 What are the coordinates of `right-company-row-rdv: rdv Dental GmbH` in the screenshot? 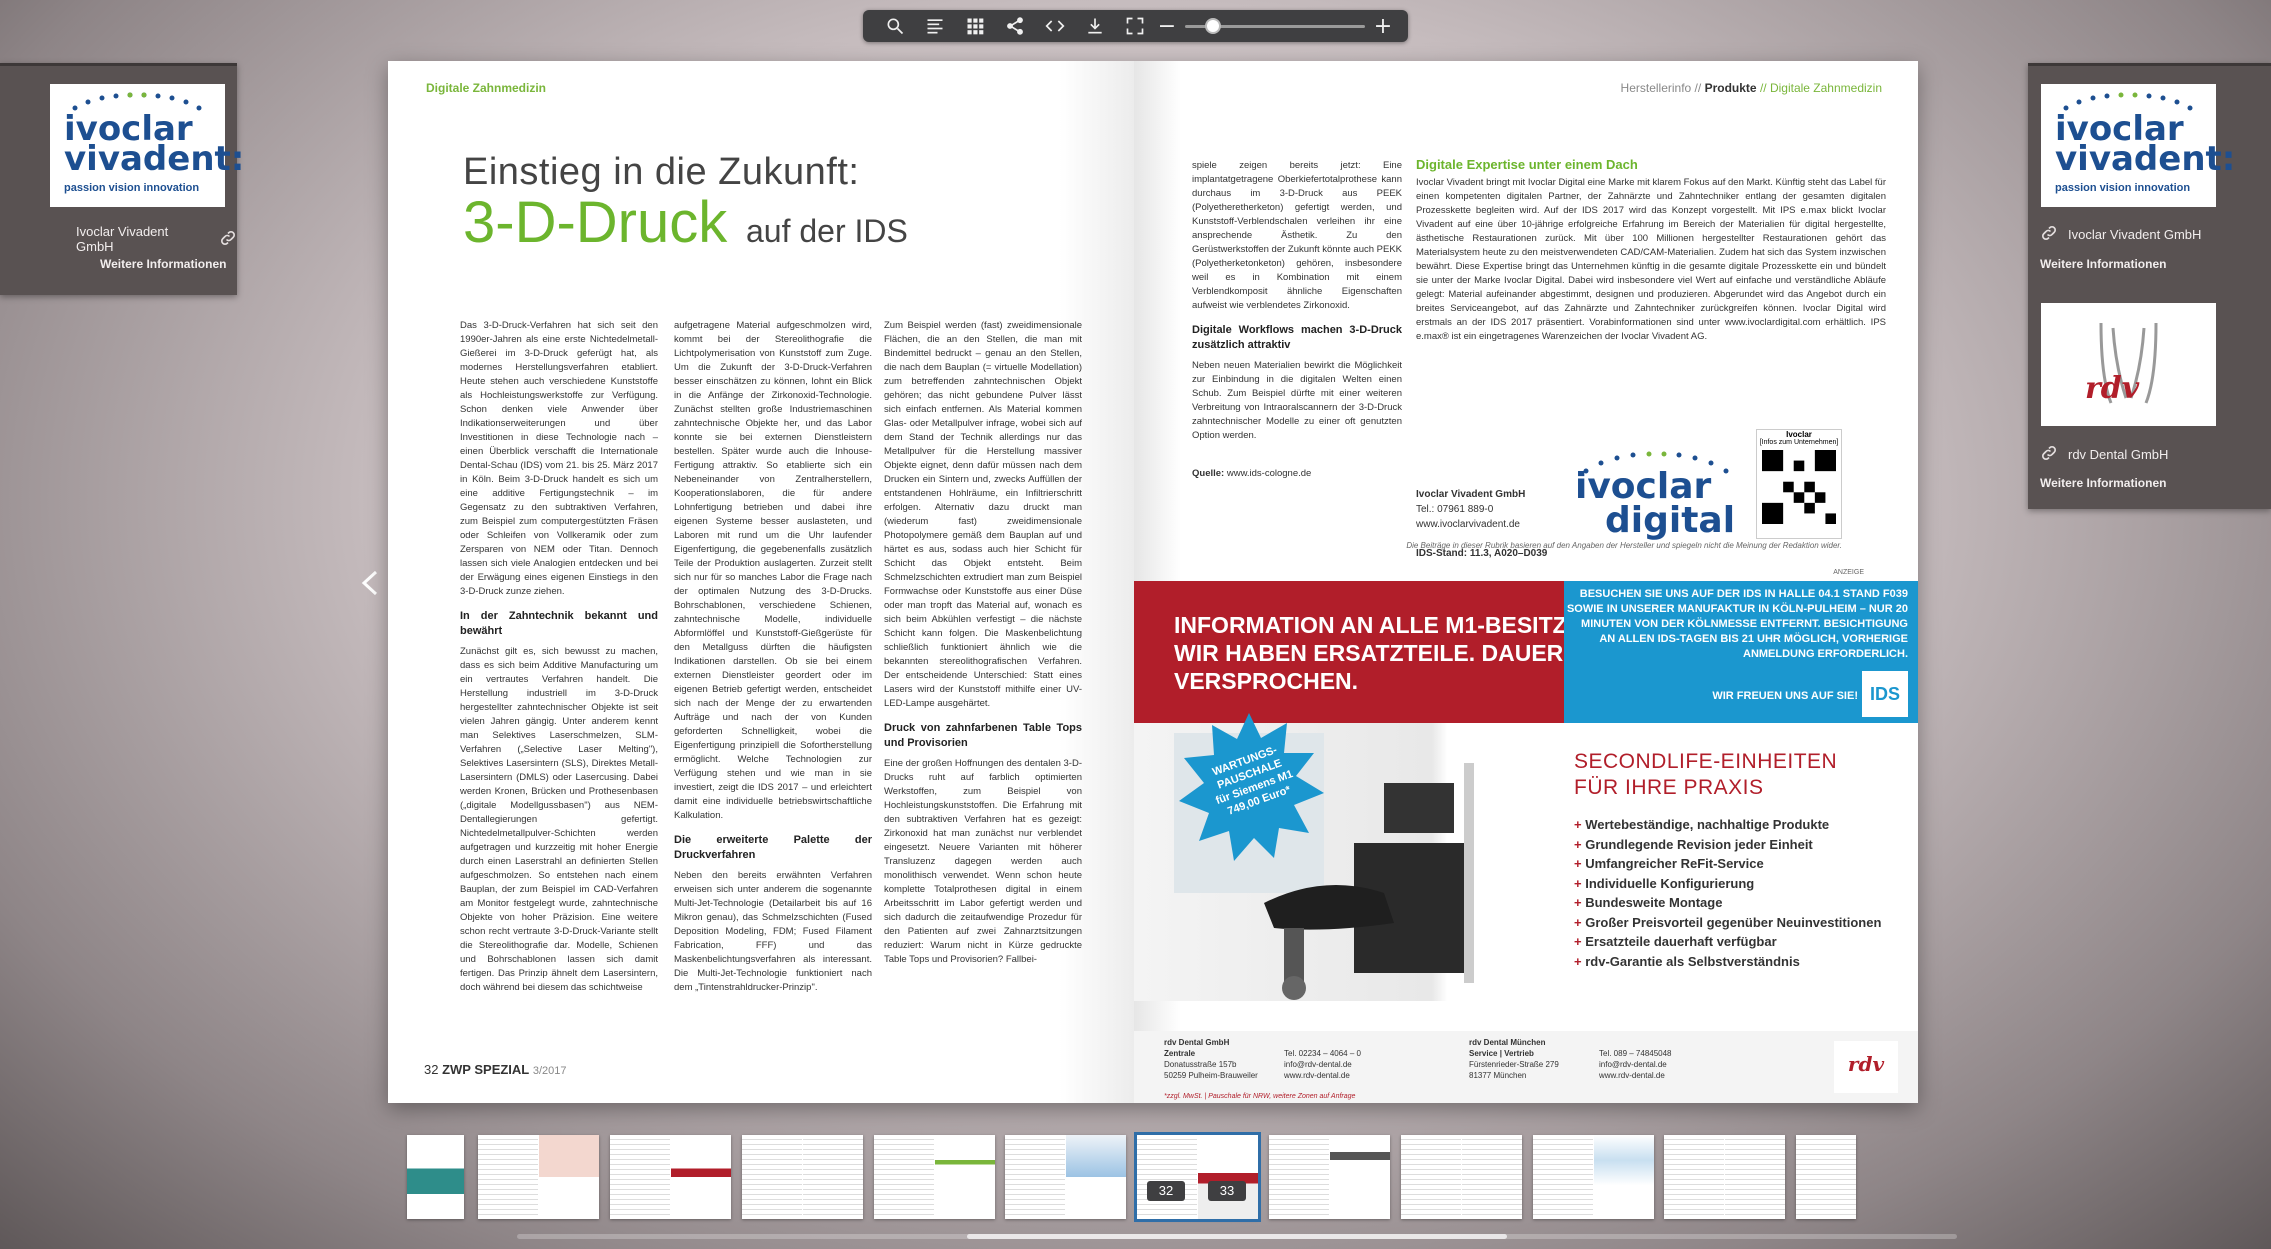 It's located at (2104, 454).